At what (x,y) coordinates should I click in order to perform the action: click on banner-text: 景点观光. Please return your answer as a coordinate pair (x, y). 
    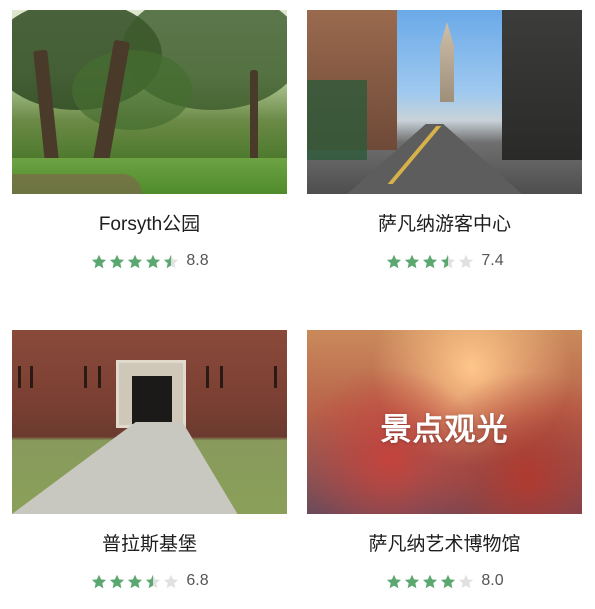
    Looking at the image, I should click on (444, 429).